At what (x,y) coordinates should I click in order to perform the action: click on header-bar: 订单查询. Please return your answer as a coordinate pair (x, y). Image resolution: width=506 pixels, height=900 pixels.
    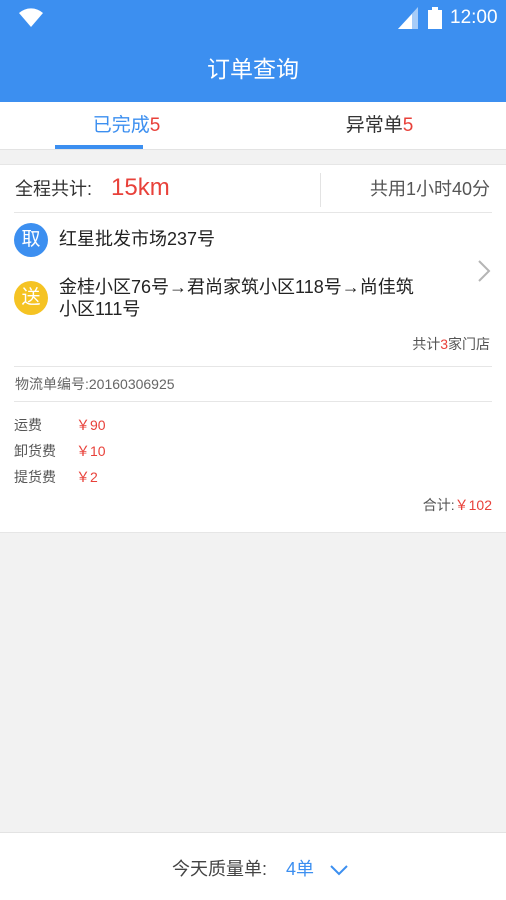
    Looking at the image, I should click on (253, 69).